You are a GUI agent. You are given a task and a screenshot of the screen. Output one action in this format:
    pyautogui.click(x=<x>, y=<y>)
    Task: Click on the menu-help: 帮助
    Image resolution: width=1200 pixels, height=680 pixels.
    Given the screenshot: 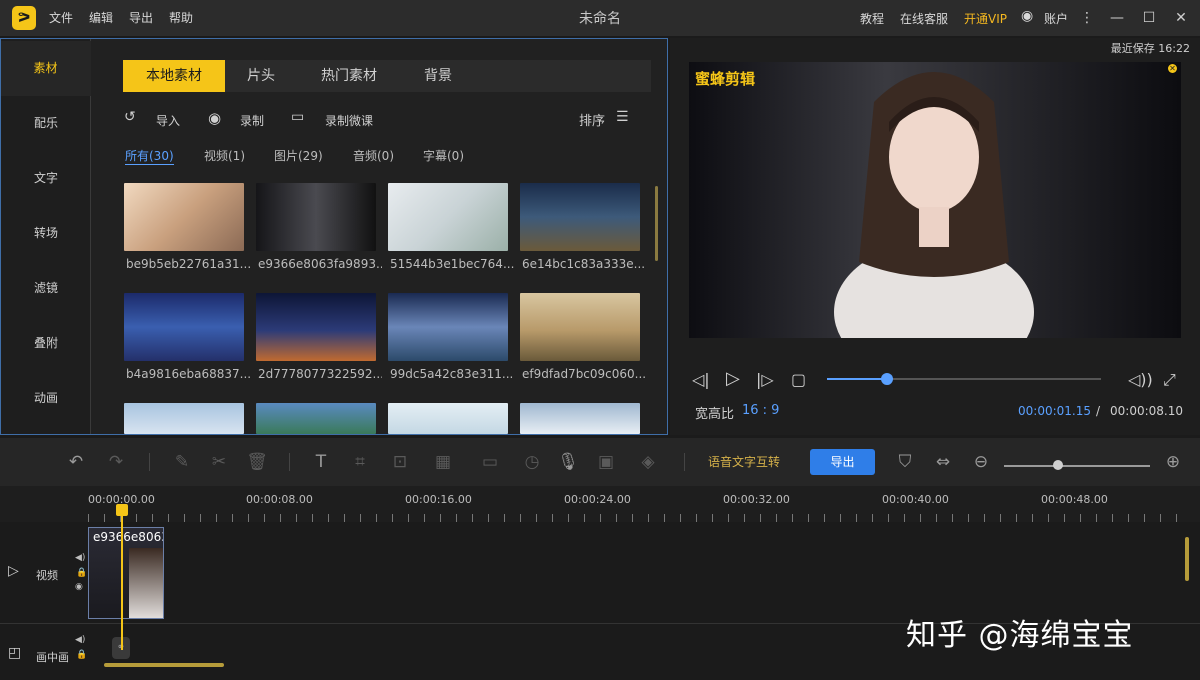 What is the action you would take?
    pyautogui.click(x=181, y=17)
    